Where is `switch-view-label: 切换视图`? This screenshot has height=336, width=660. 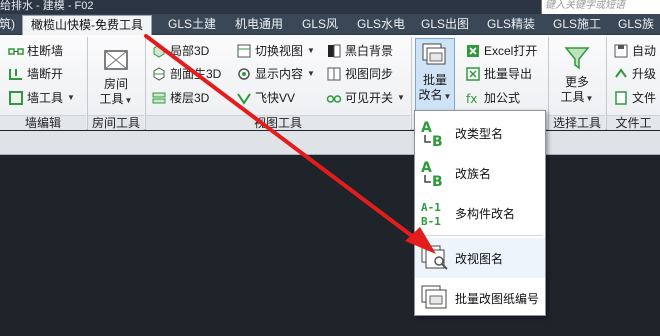 switch-view-label: 切换视图 is located at coordinates (279, 51).